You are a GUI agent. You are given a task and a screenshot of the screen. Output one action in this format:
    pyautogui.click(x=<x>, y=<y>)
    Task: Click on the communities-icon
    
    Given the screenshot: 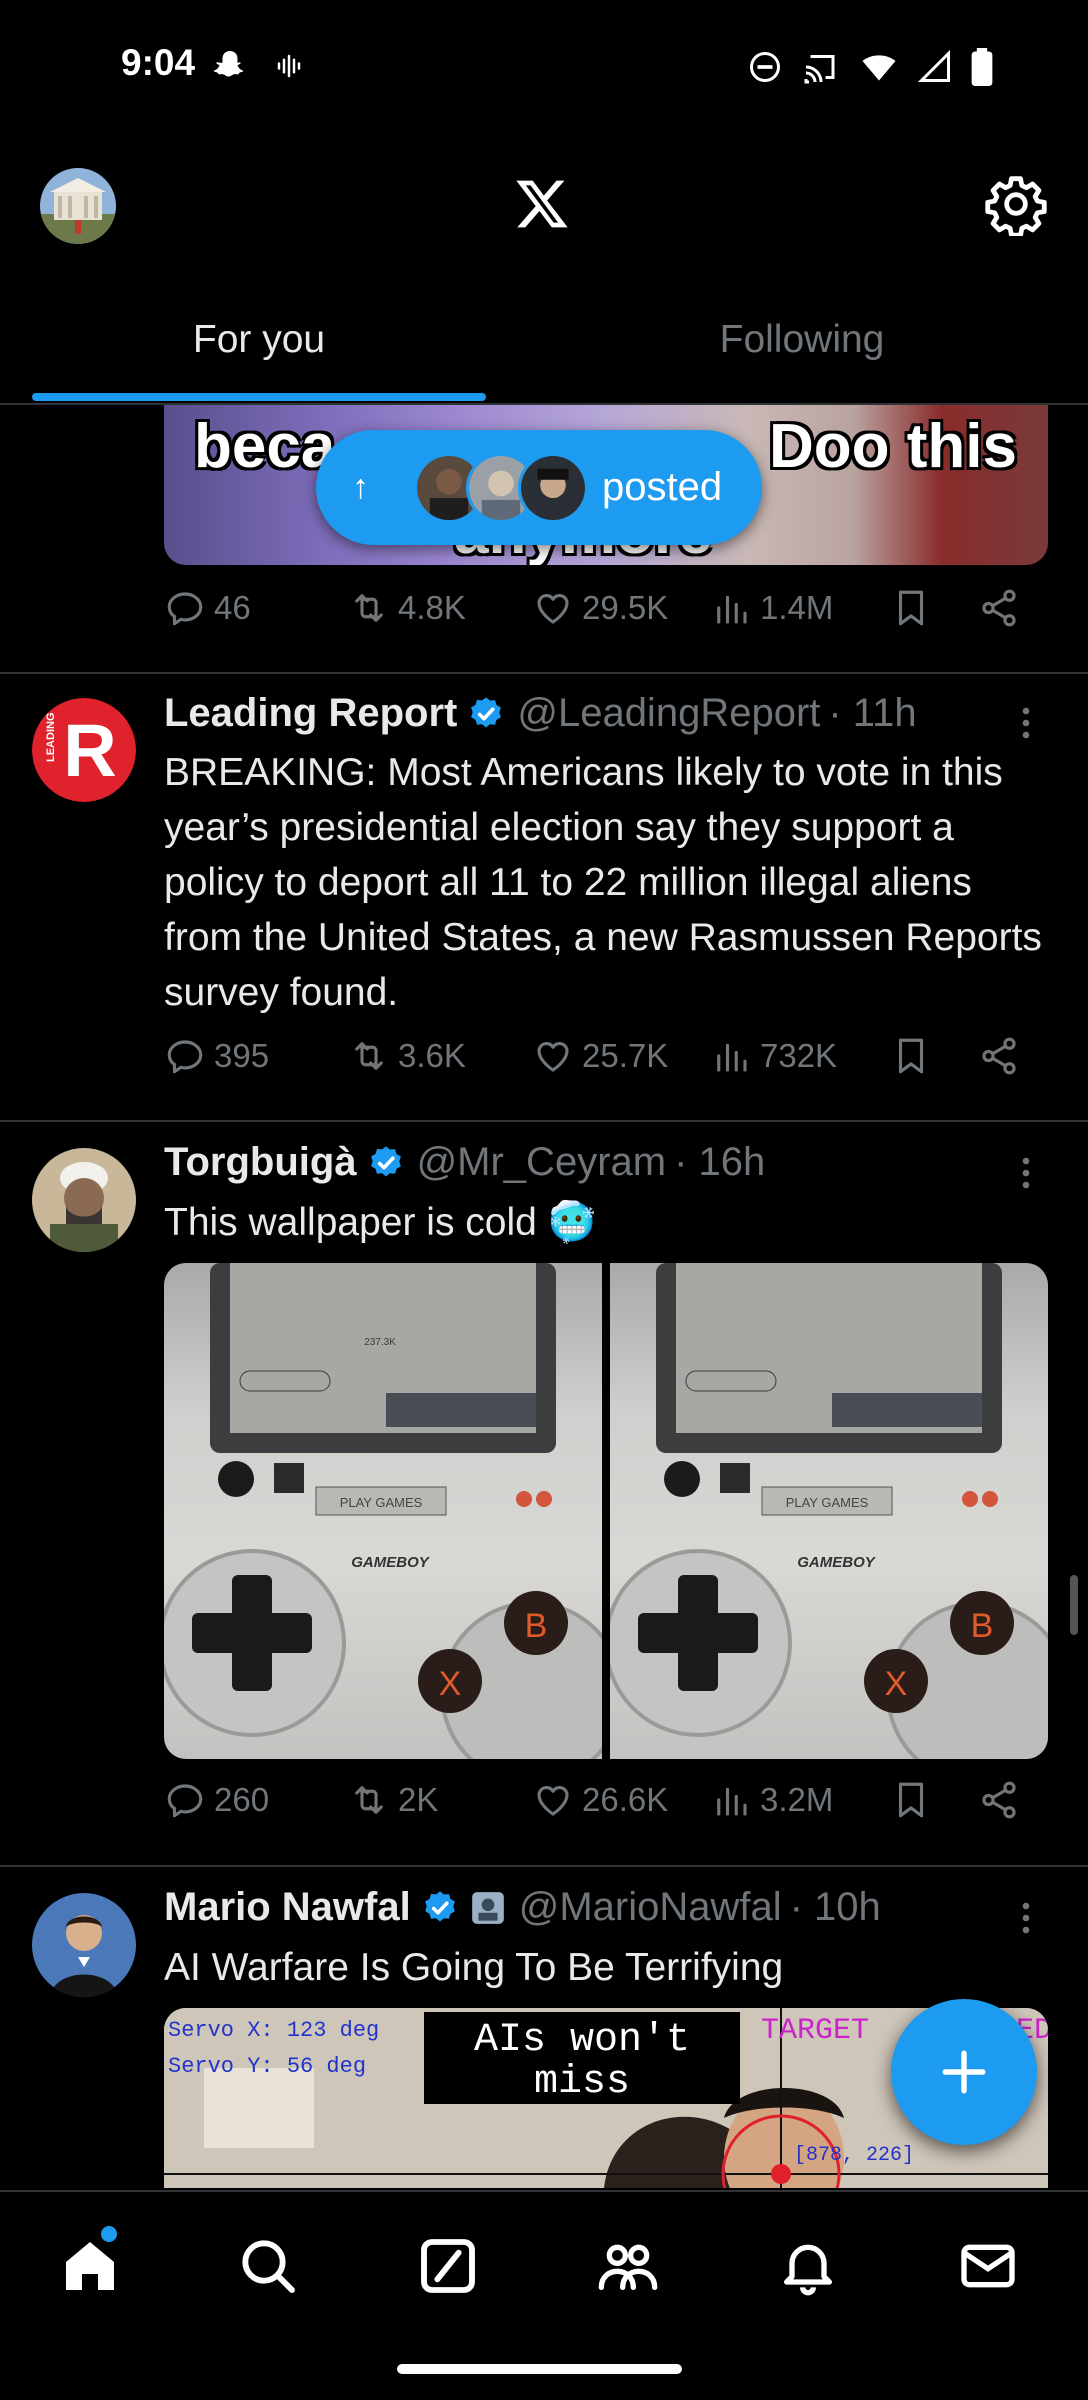 What is the action you would take?
    pyautogui.click(x=628, y=2266)
    